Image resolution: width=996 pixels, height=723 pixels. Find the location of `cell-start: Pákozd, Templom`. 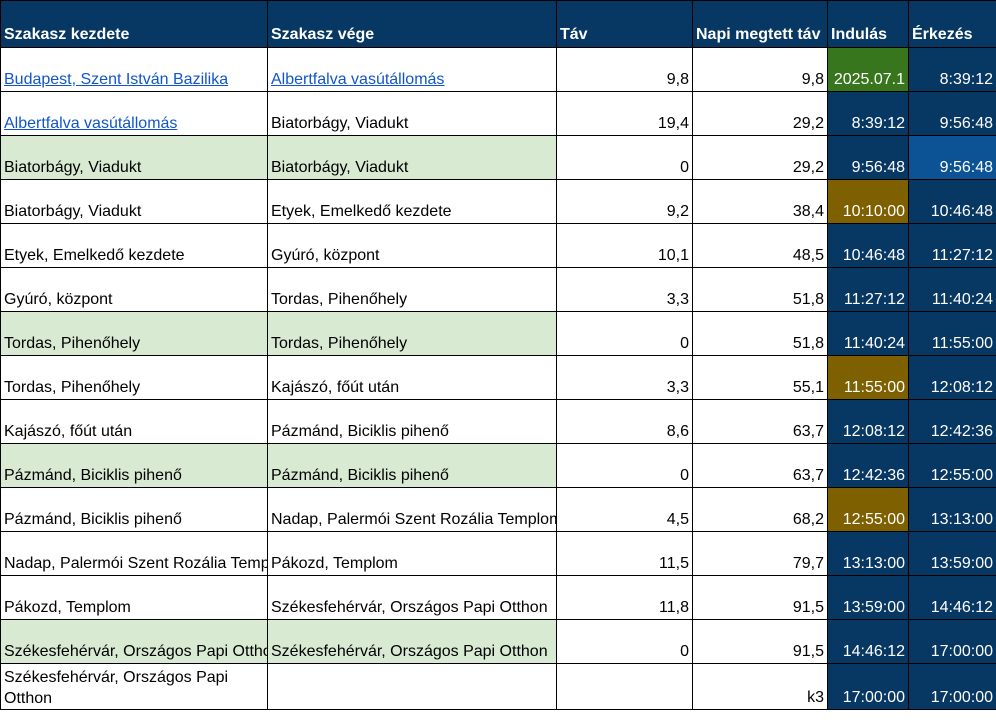

cell-start: Pákozd, Templom is located at coordinates (134, 597).